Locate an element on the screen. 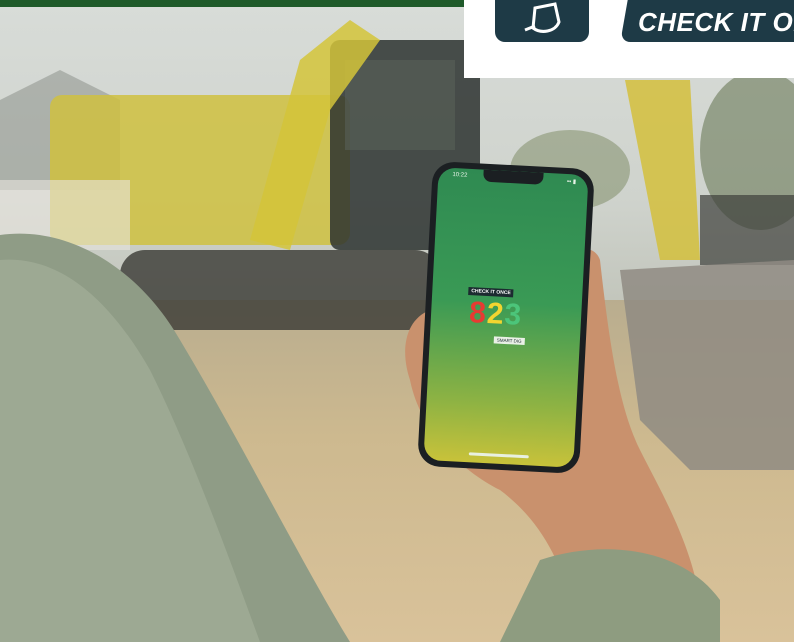 This screenshot has width=794, height=642. app-logo-sub: SMART DIG is located at coordinates (509, 341).